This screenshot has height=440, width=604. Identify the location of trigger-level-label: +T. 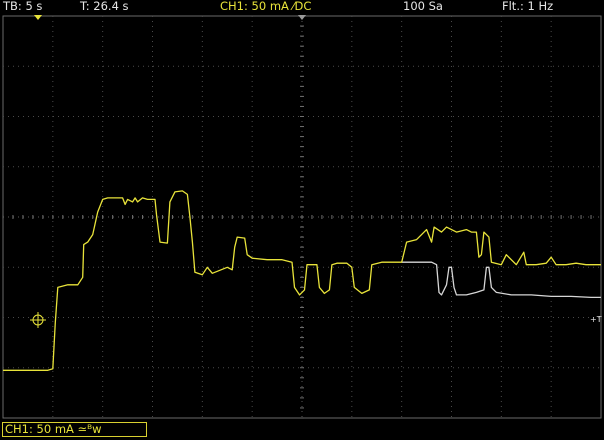
(596, 319).